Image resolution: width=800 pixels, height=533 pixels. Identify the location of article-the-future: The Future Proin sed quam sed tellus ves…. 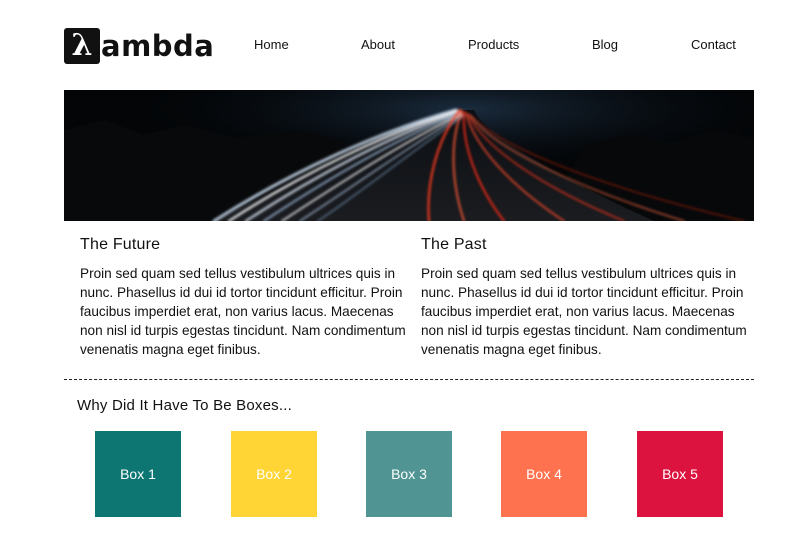
(245, 297).